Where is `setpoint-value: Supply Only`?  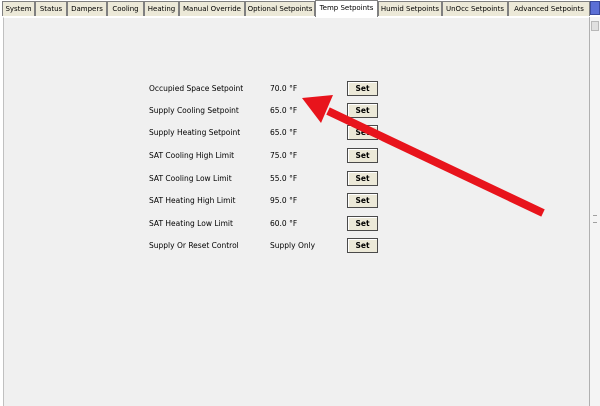 setpoint-value: Supply Only is located at coordinates (293, 245).